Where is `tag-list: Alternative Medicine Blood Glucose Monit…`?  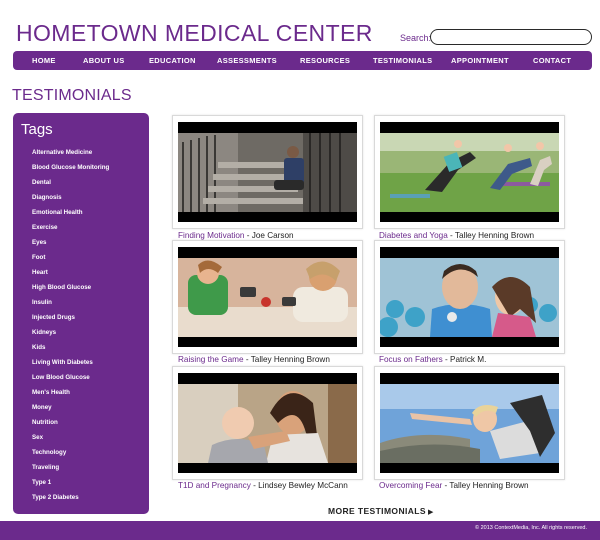
tag-list: Alternative Medicine Blood Glucose Monit… is located at coordinates (70, 328).